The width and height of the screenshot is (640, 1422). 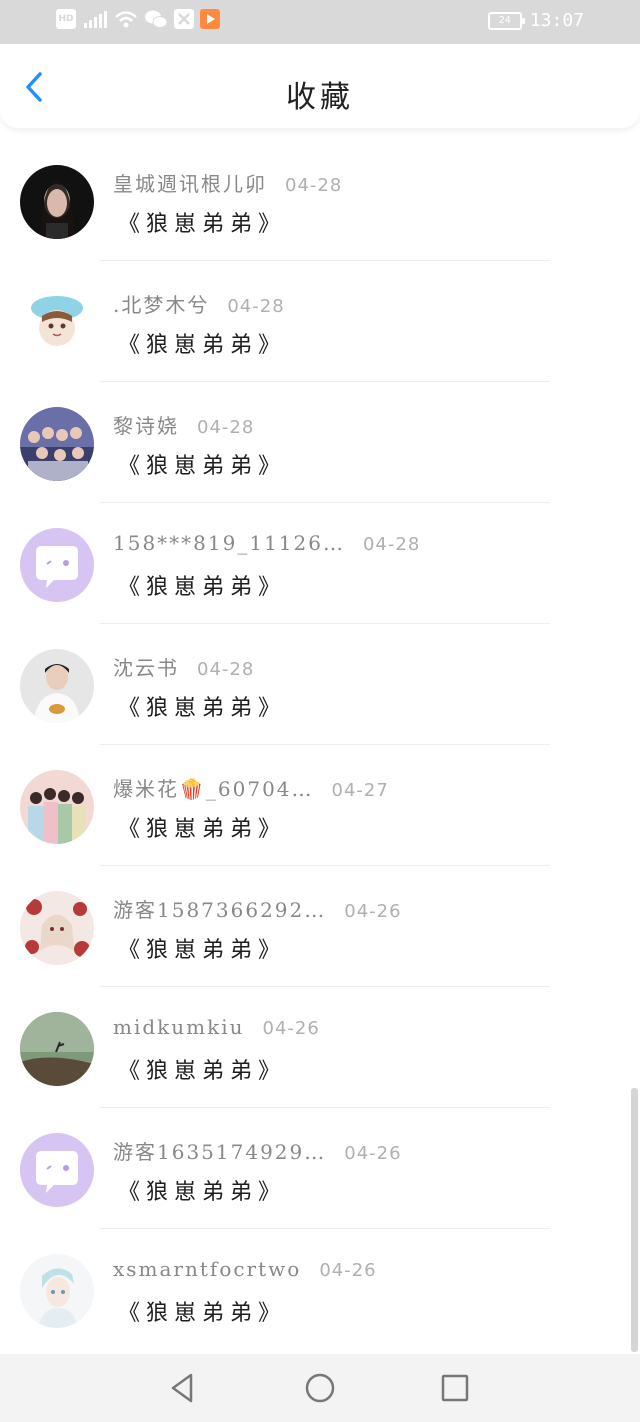 What do you see at coordinates (320, 926) in the screenshot?
I see `list-item: 游客1587366292… 04-26 《狼崽弟弟》` at bounding box center [320, 926].